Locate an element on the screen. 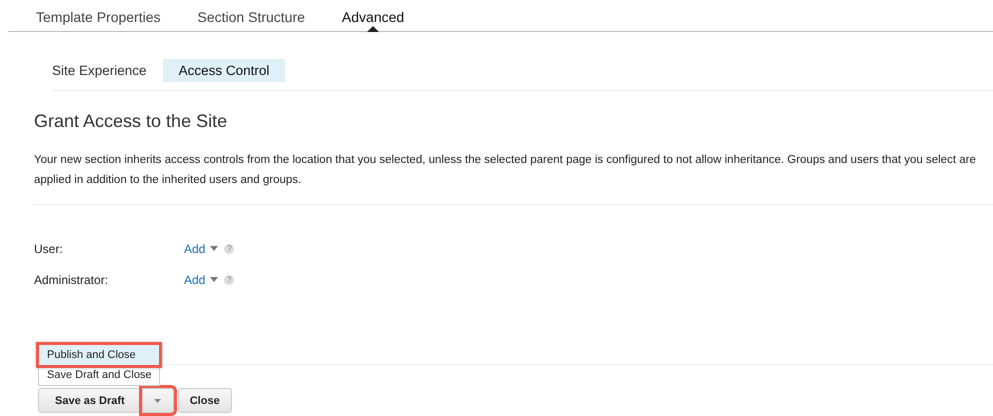  field-label: Administrator: is located at coordinates (72, 279).